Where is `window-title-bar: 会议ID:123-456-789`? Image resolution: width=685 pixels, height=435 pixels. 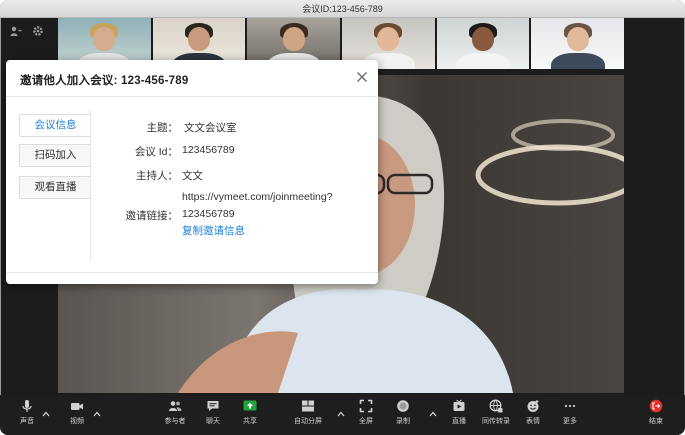 window-title-bar: 会议ID:123-456-789 is located at coordinates (342, 9).